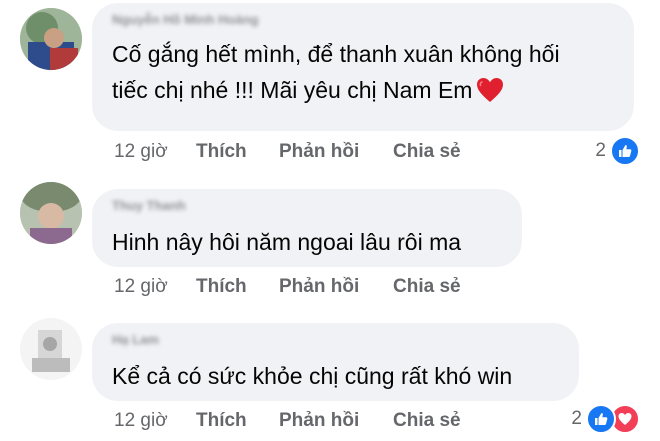  Describe the element at coordinates (287, 242) in the screenshot. I see `comment-text-line: Hinh nây hôi năm ngoai lâu rôi ma` at that location.